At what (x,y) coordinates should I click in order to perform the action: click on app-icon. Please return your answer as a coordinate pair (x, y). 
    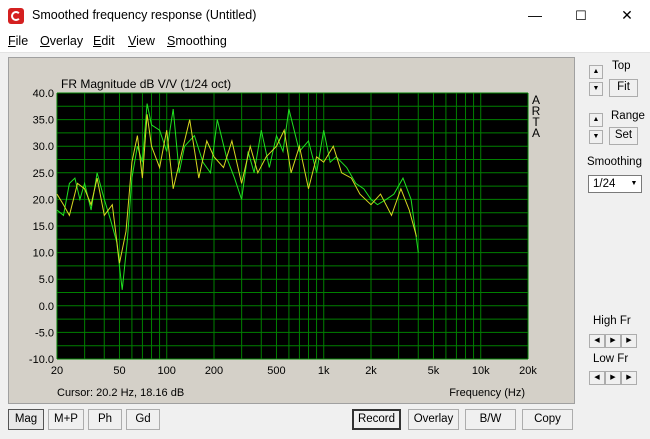
    Looking at the image, I should click on (16, 16).